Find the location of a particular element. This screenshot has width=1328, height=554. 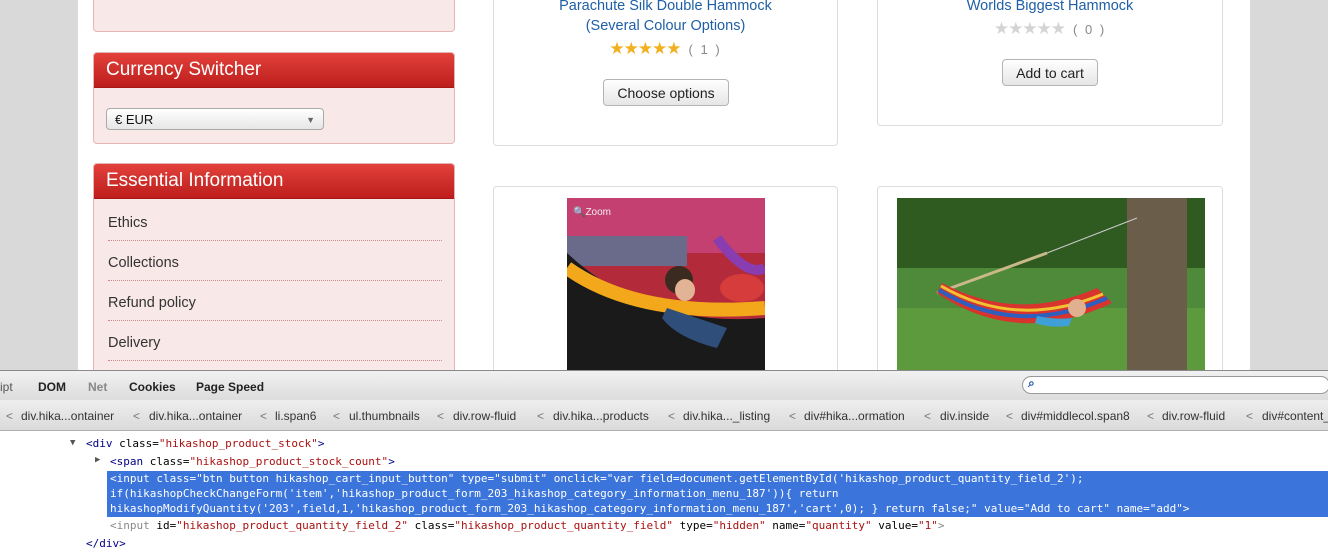

rating-count: ( 0 ) is located at coordinates (1090, 29).